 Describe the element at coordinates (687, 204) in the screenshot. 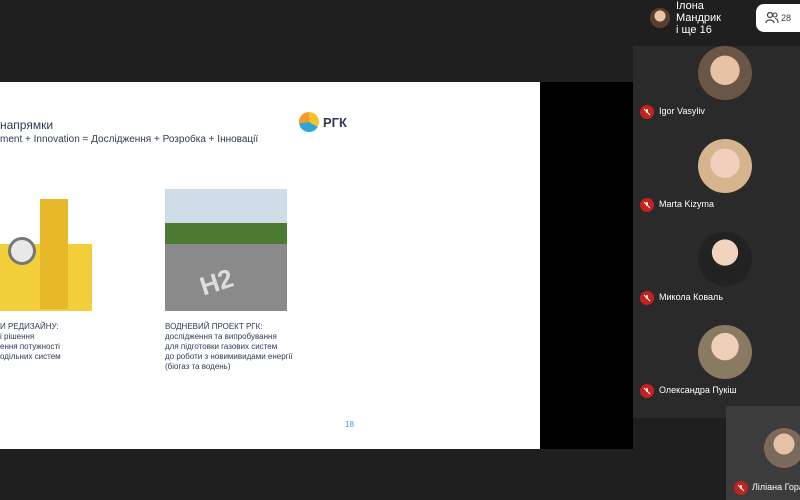

I see `participant-name: Marta Kizyma` at that location.